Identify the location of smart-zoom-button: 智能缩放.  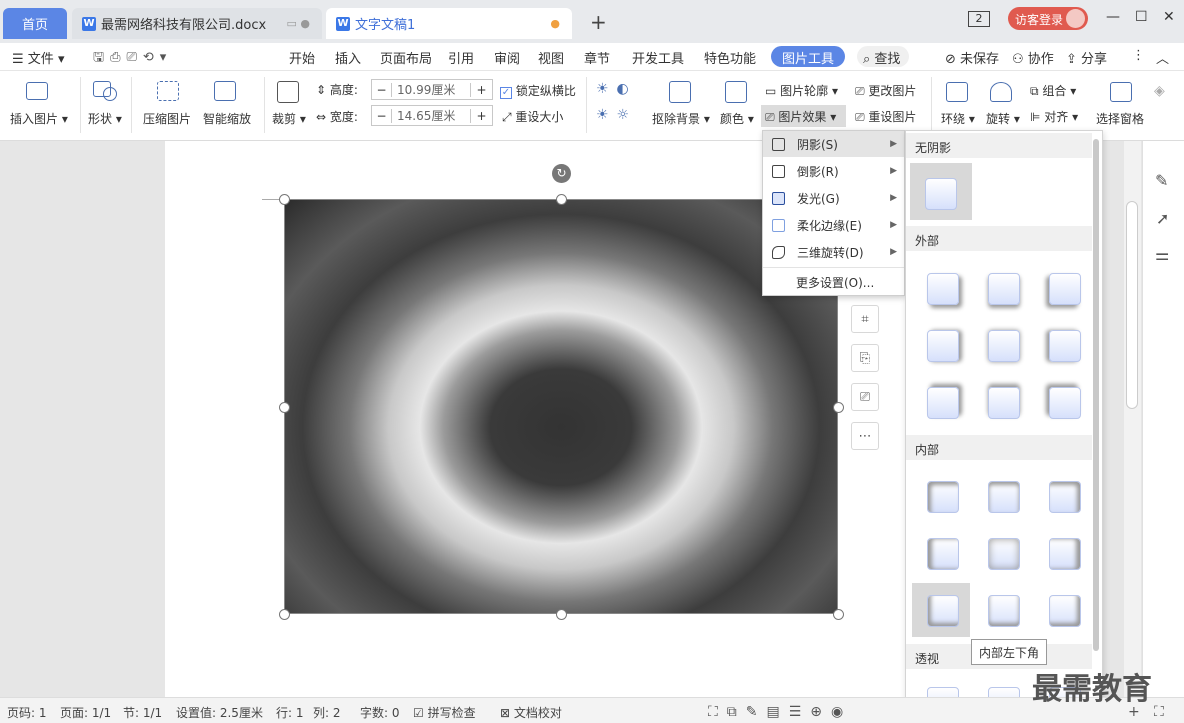
(227, 118).